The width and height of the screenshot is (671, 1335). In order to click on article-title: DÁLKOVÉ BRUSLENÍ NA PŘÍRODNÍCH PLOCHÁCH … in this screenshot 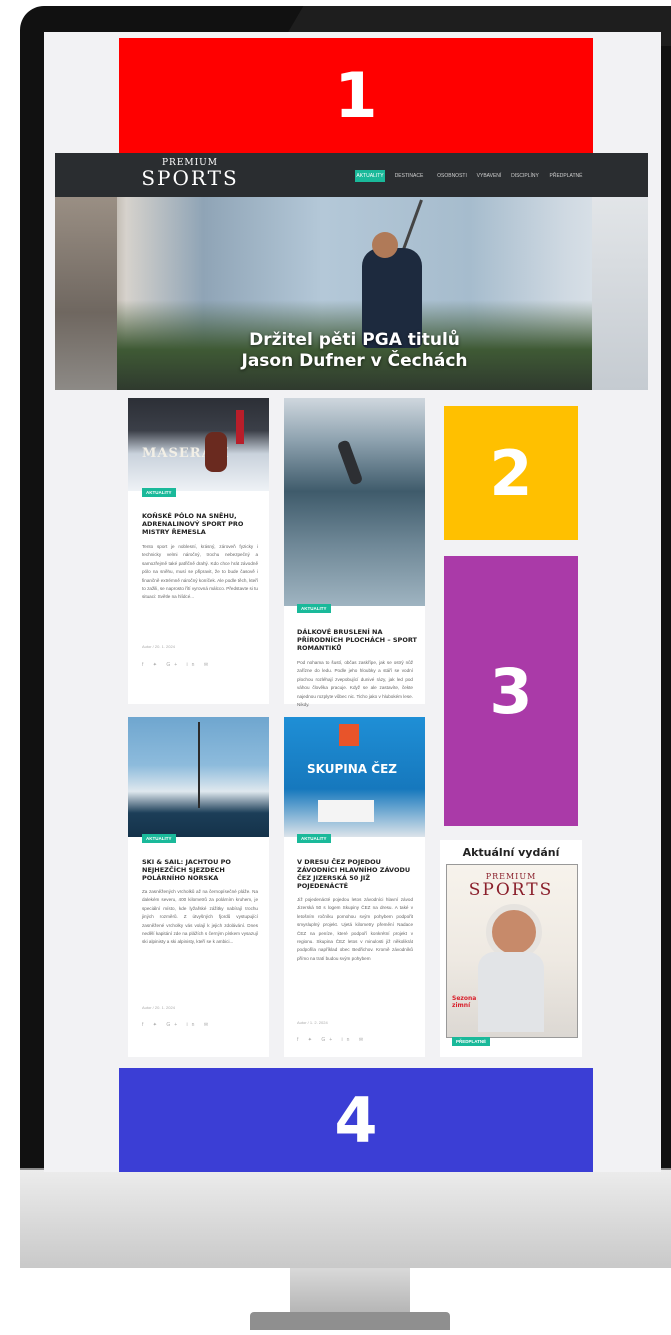, I will do `click(357, 640)`.